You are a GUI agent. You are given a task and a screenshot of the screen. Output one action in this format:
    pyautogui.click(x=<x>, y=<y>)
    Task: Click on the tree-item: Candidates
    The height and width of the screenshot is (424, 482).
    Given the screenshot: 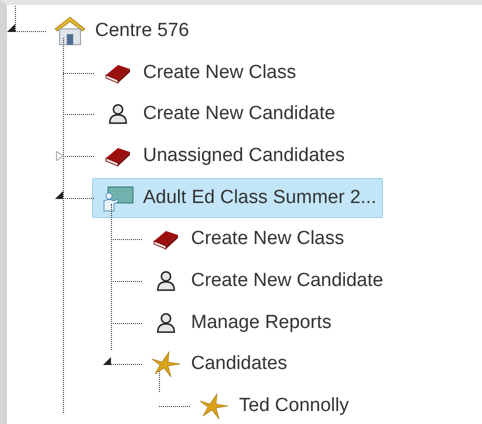 What is the action you would take?
    pyautogui.click(x=217, y=364)
    